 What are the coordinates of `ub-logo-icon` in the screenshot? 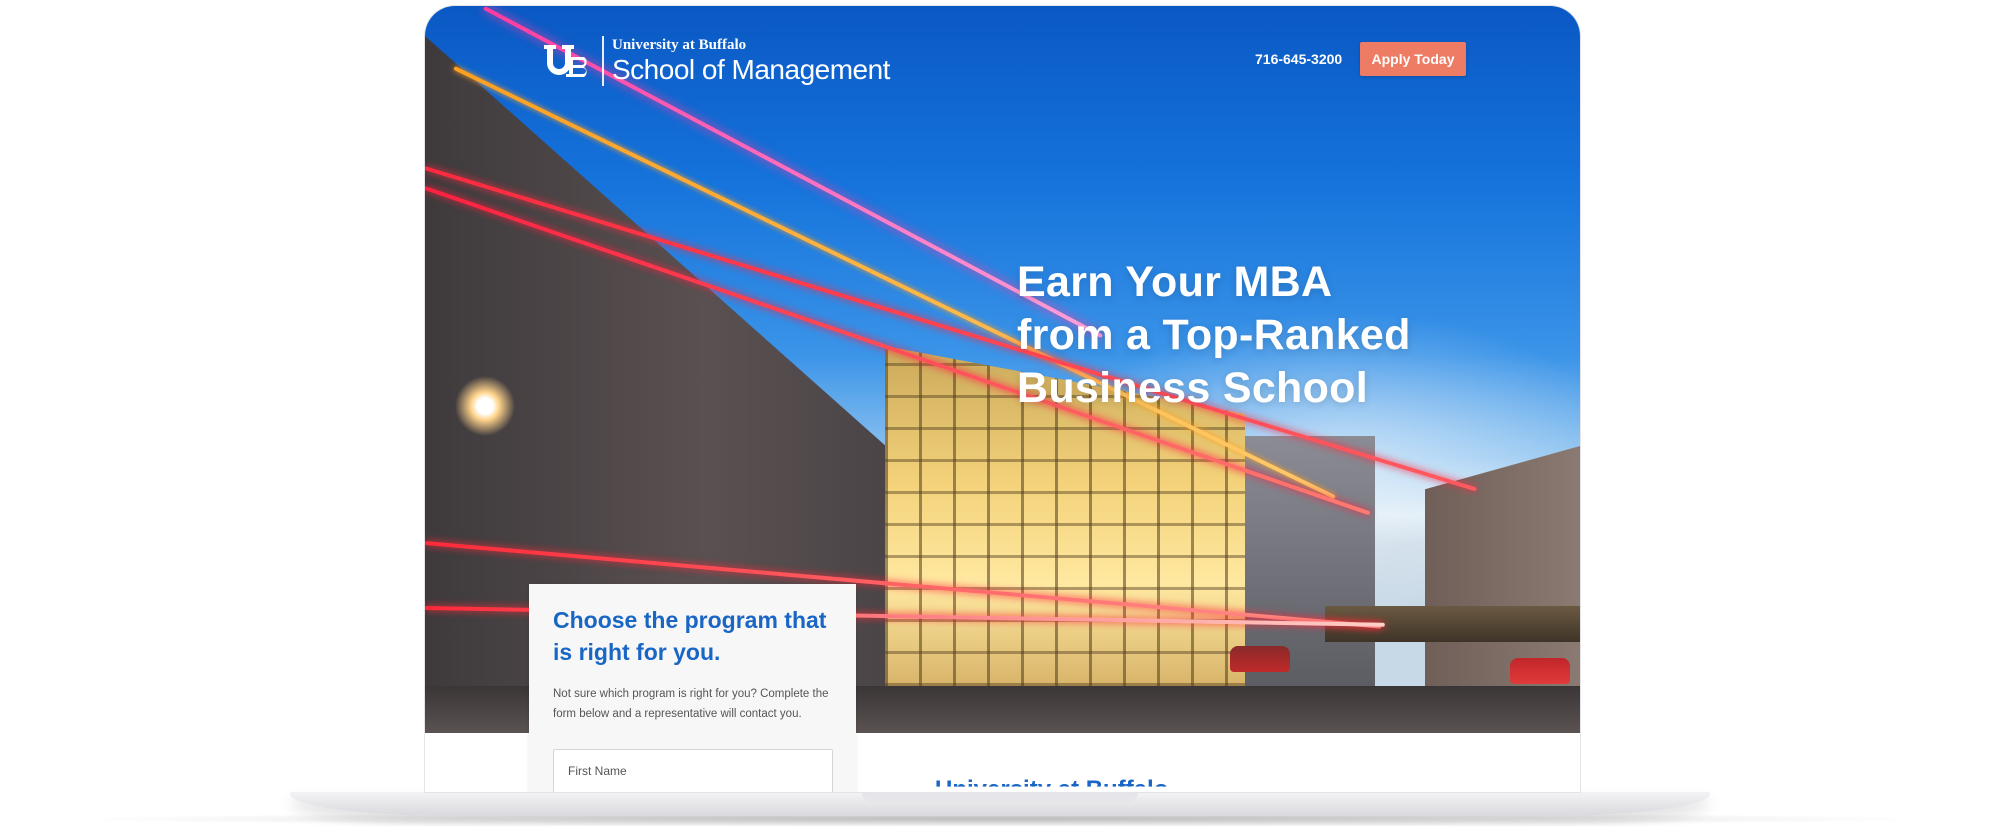 It's located at (568, 61).